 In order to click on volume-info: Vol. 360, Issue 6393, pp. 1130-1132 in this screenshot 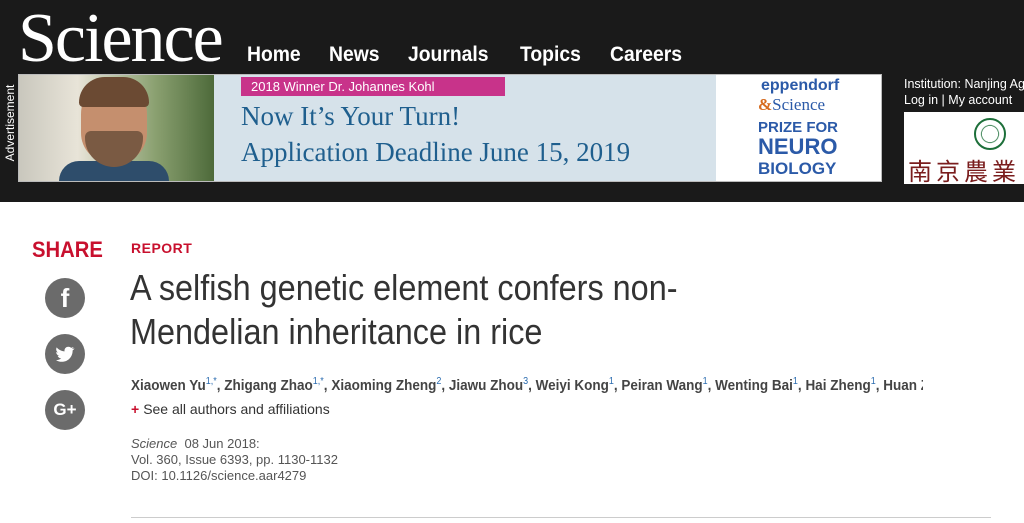, I will do `click(234, 459)`.